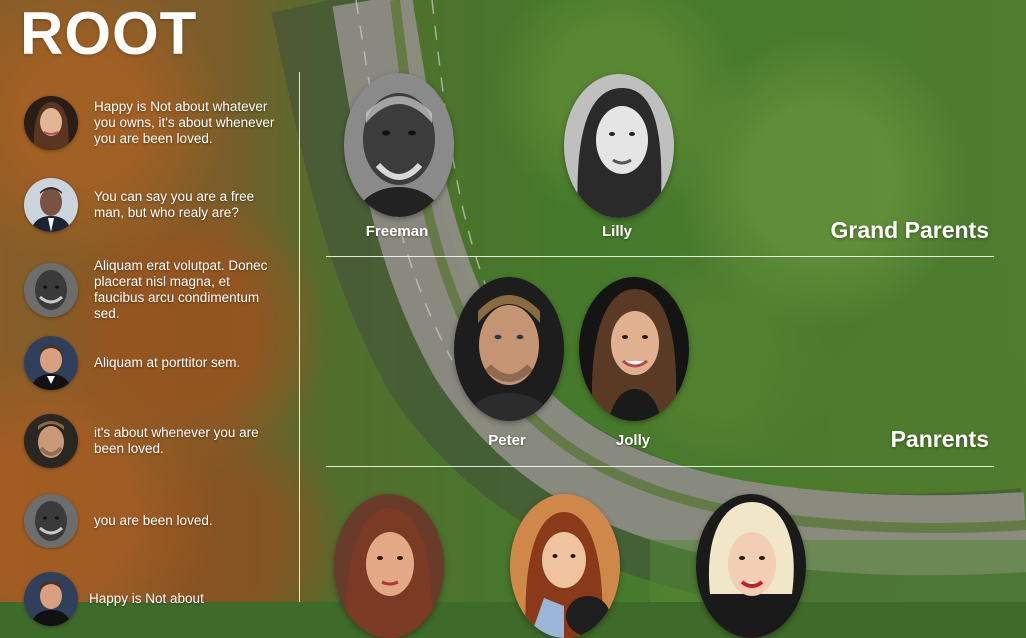 Image resolution: width=1026 pixels, height=638 pixels. Describe the element at coordinates (109, 33) in the screenshot. I see `app-title: ROOT` at that location.